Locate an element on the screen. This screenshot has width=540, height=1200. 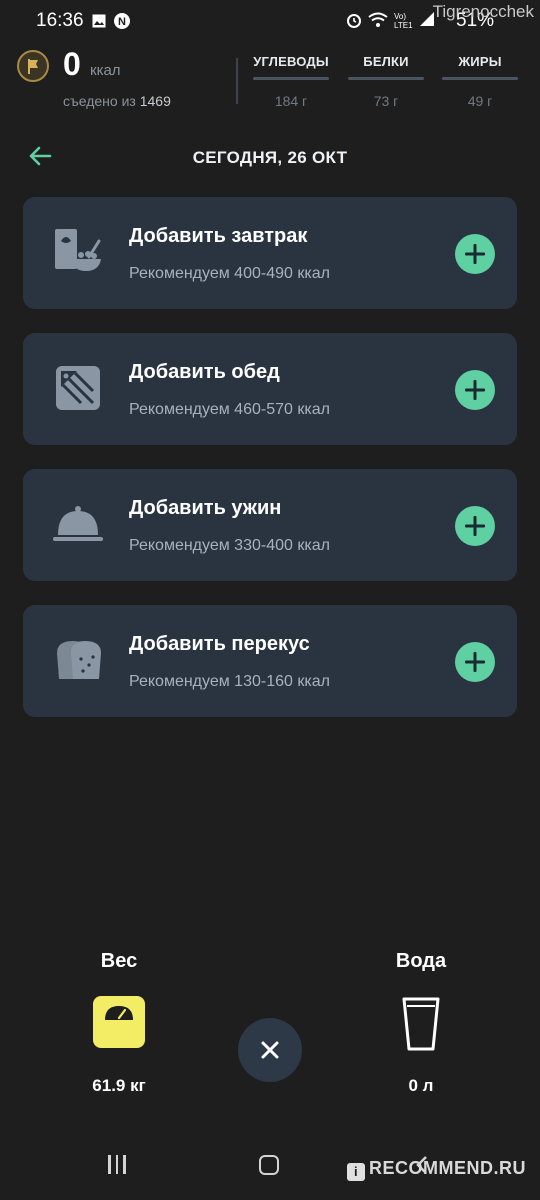
add-breakfast-button is located at coordinates (475, 254).